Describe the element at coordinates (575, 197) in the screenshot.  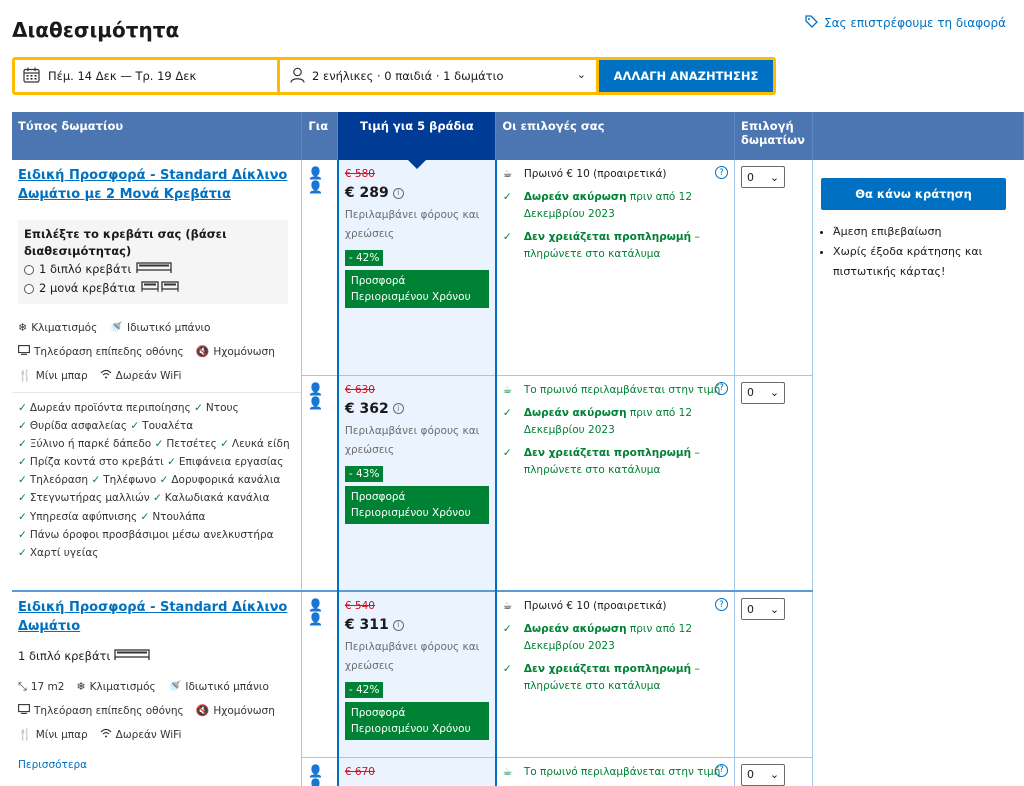
I see `free-cancel-bold: Δωρεάν ακύρωση` at that location.